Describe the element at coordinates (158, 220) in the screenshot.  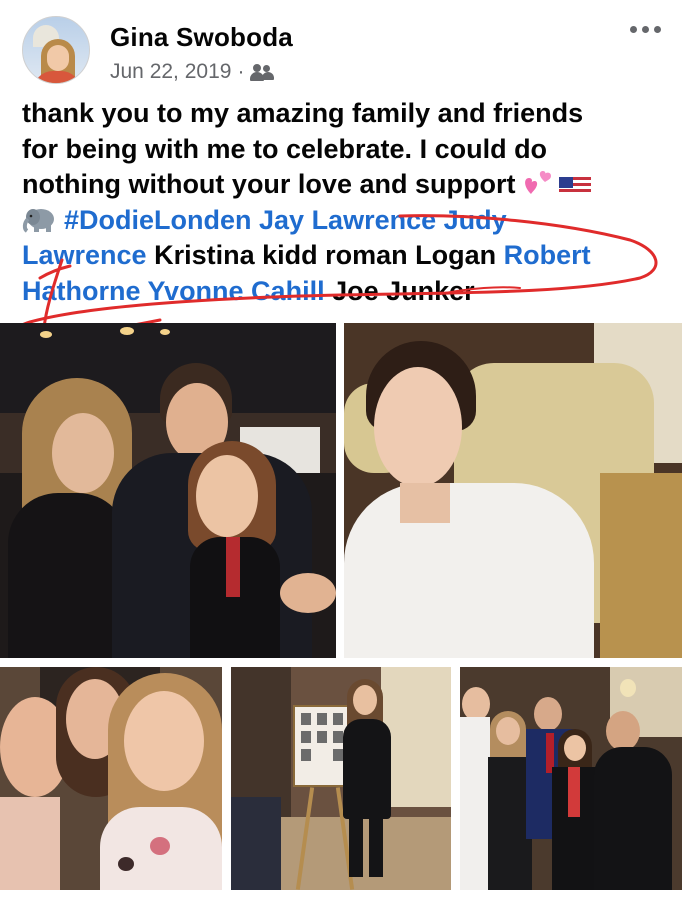
I see `tag-dodie-londen: #DodieLonden` at that location.